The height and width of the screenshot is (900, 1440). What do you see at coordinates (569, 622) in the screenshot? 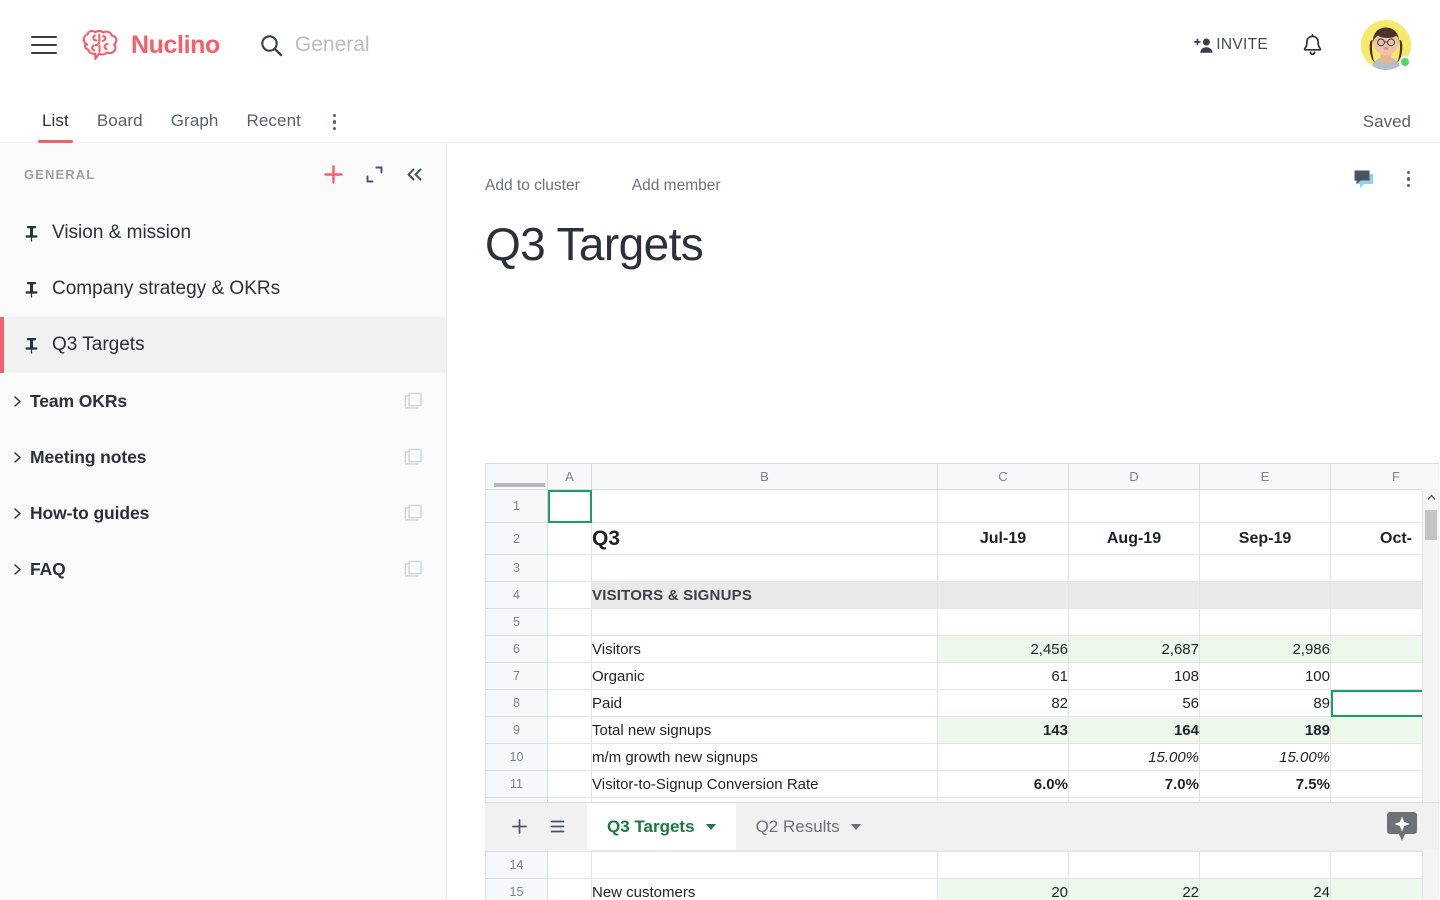
I see `cell-A5` at bounding box center [569, 622].